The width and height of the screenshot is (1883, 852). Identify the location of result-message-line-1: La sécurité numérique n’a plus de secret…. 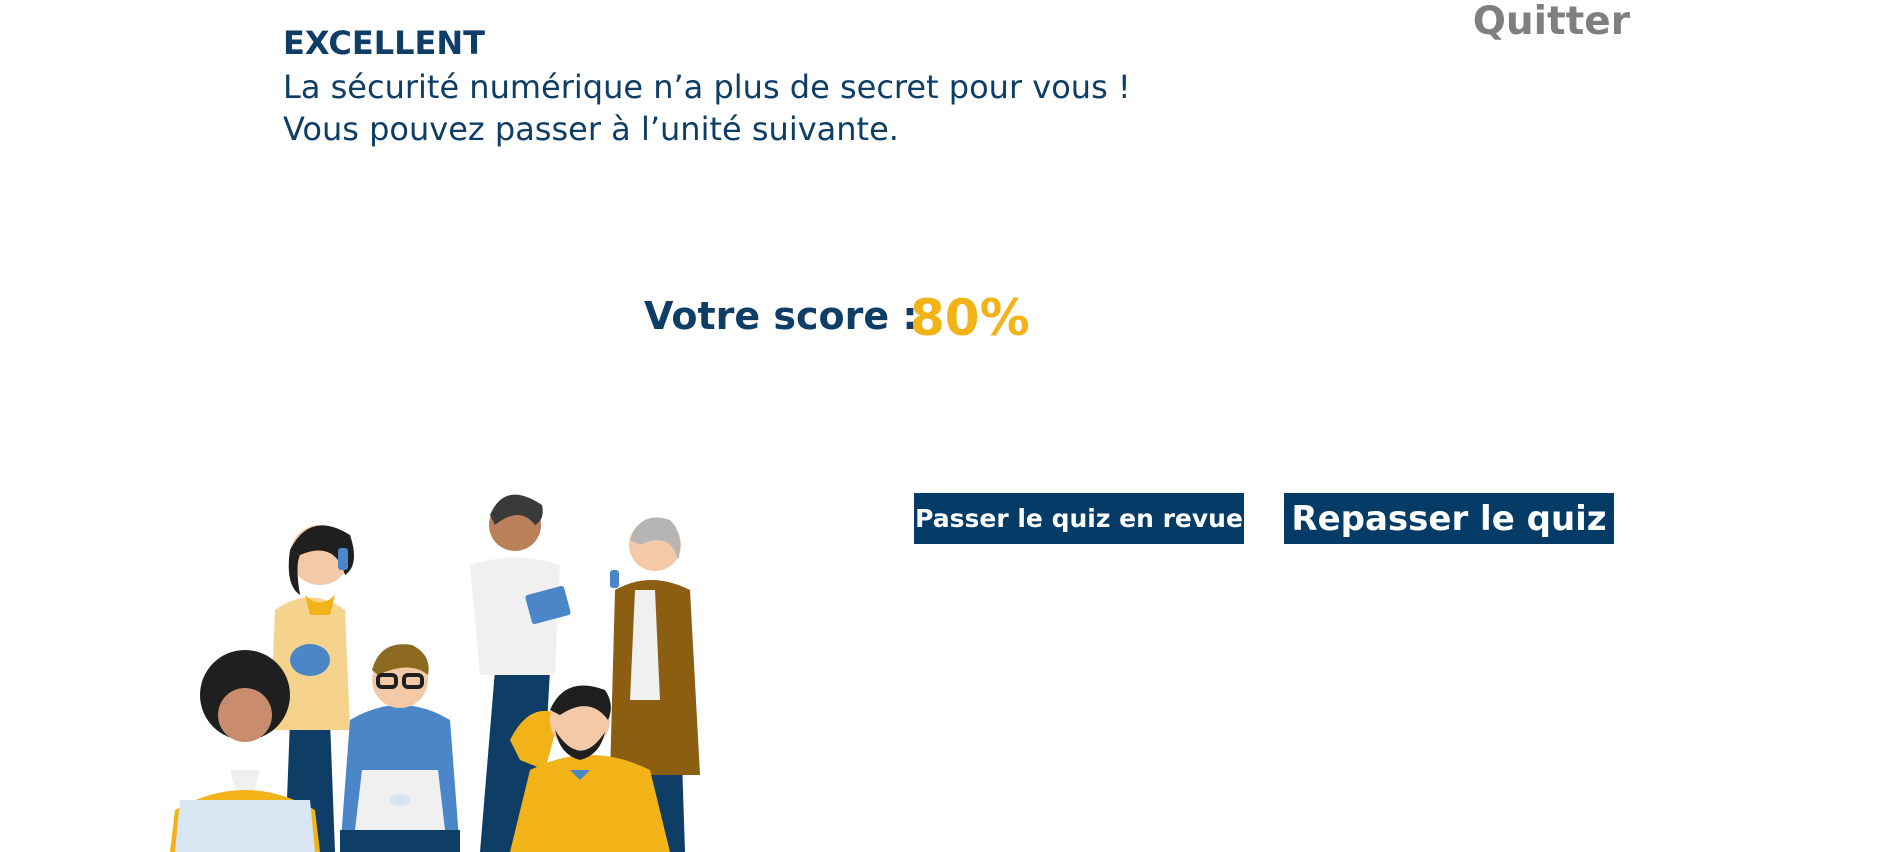
(707, 87).